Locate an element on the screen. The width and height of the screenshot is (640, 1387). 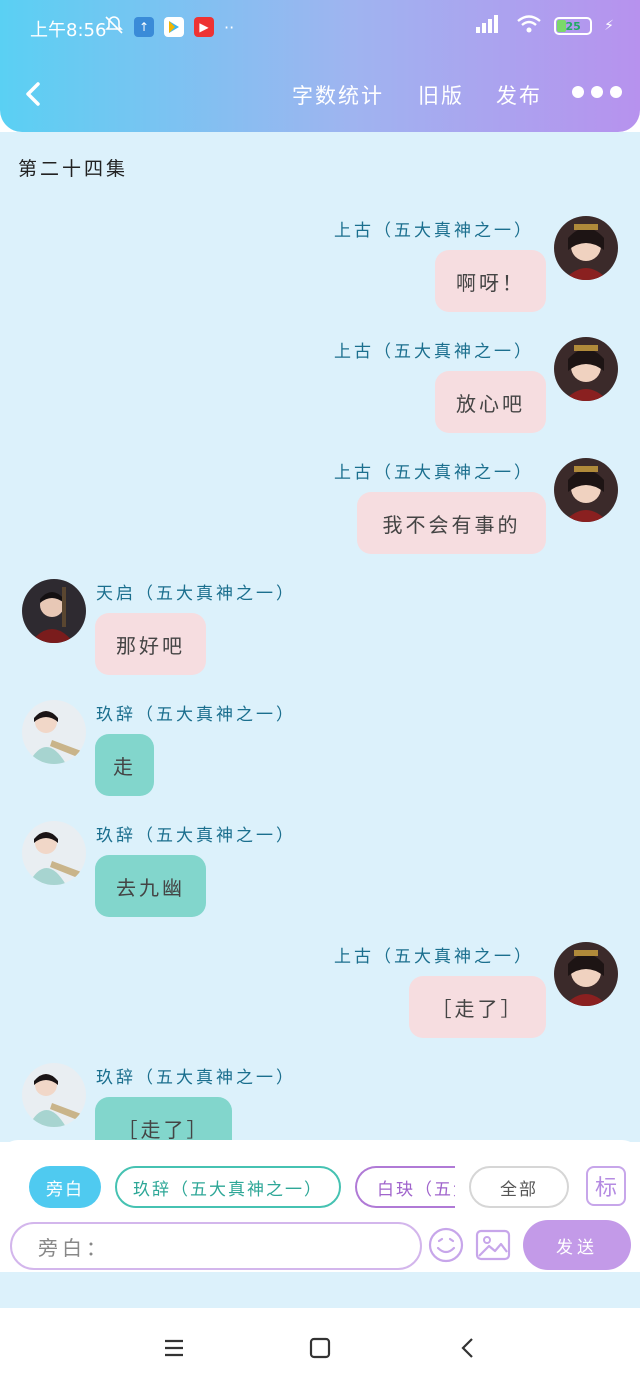
message-bubble: 去九幽 is located at coordinates (150, 886).